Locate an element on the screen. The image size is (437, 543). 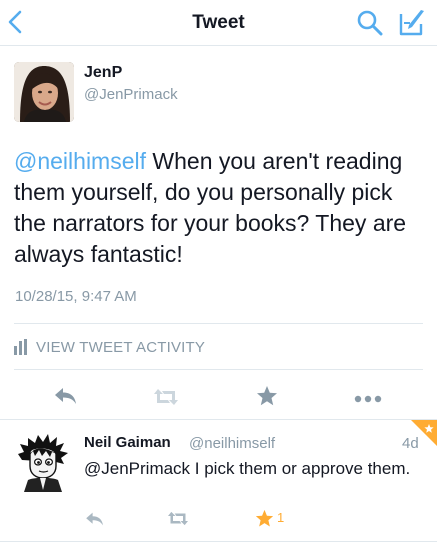
more-dots-icon is located at coordinates (368, 397).